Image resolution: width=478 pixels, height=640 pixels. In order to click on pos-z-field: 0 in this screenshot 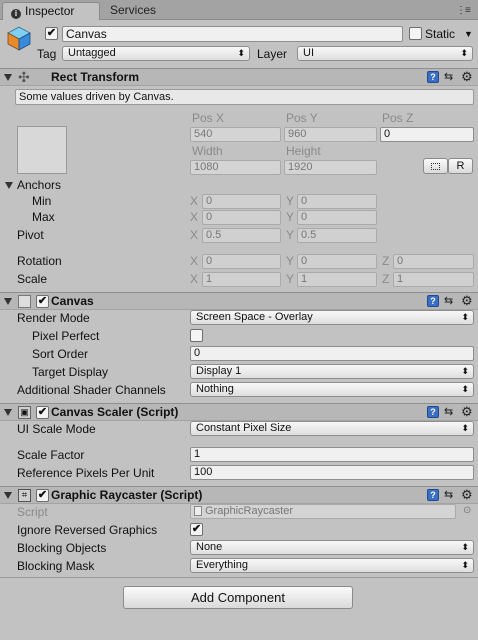, I will do `click(427, 134)`.